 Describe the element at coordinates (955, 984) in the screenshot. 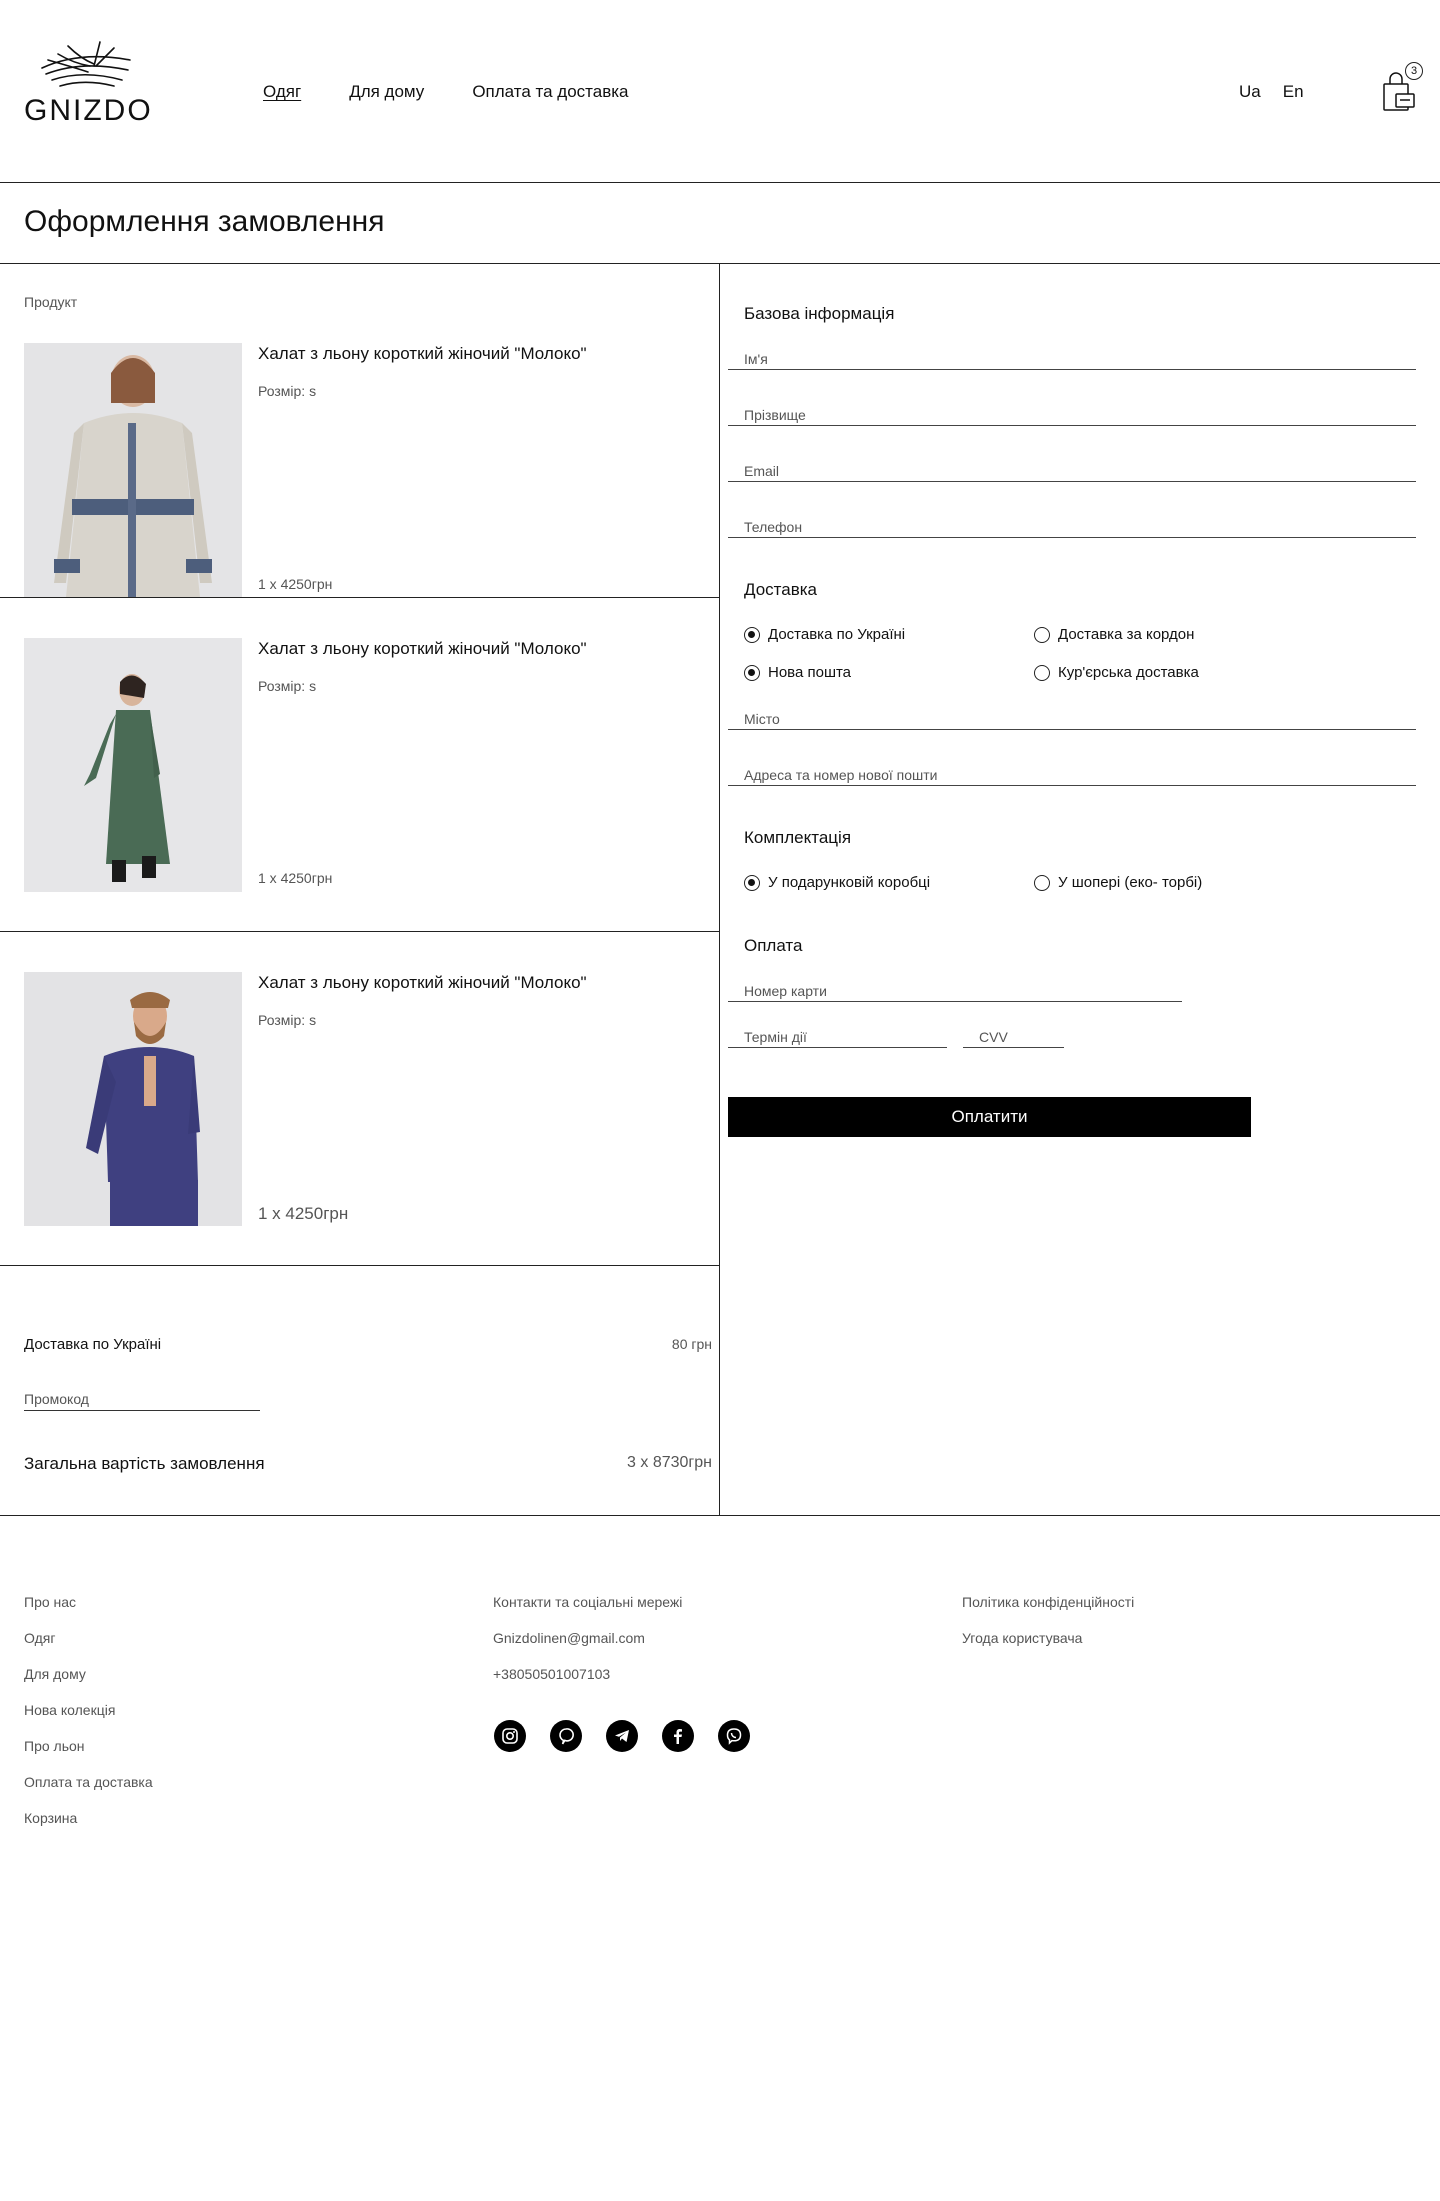

I see `card-number-field: Номер карти` at that location.